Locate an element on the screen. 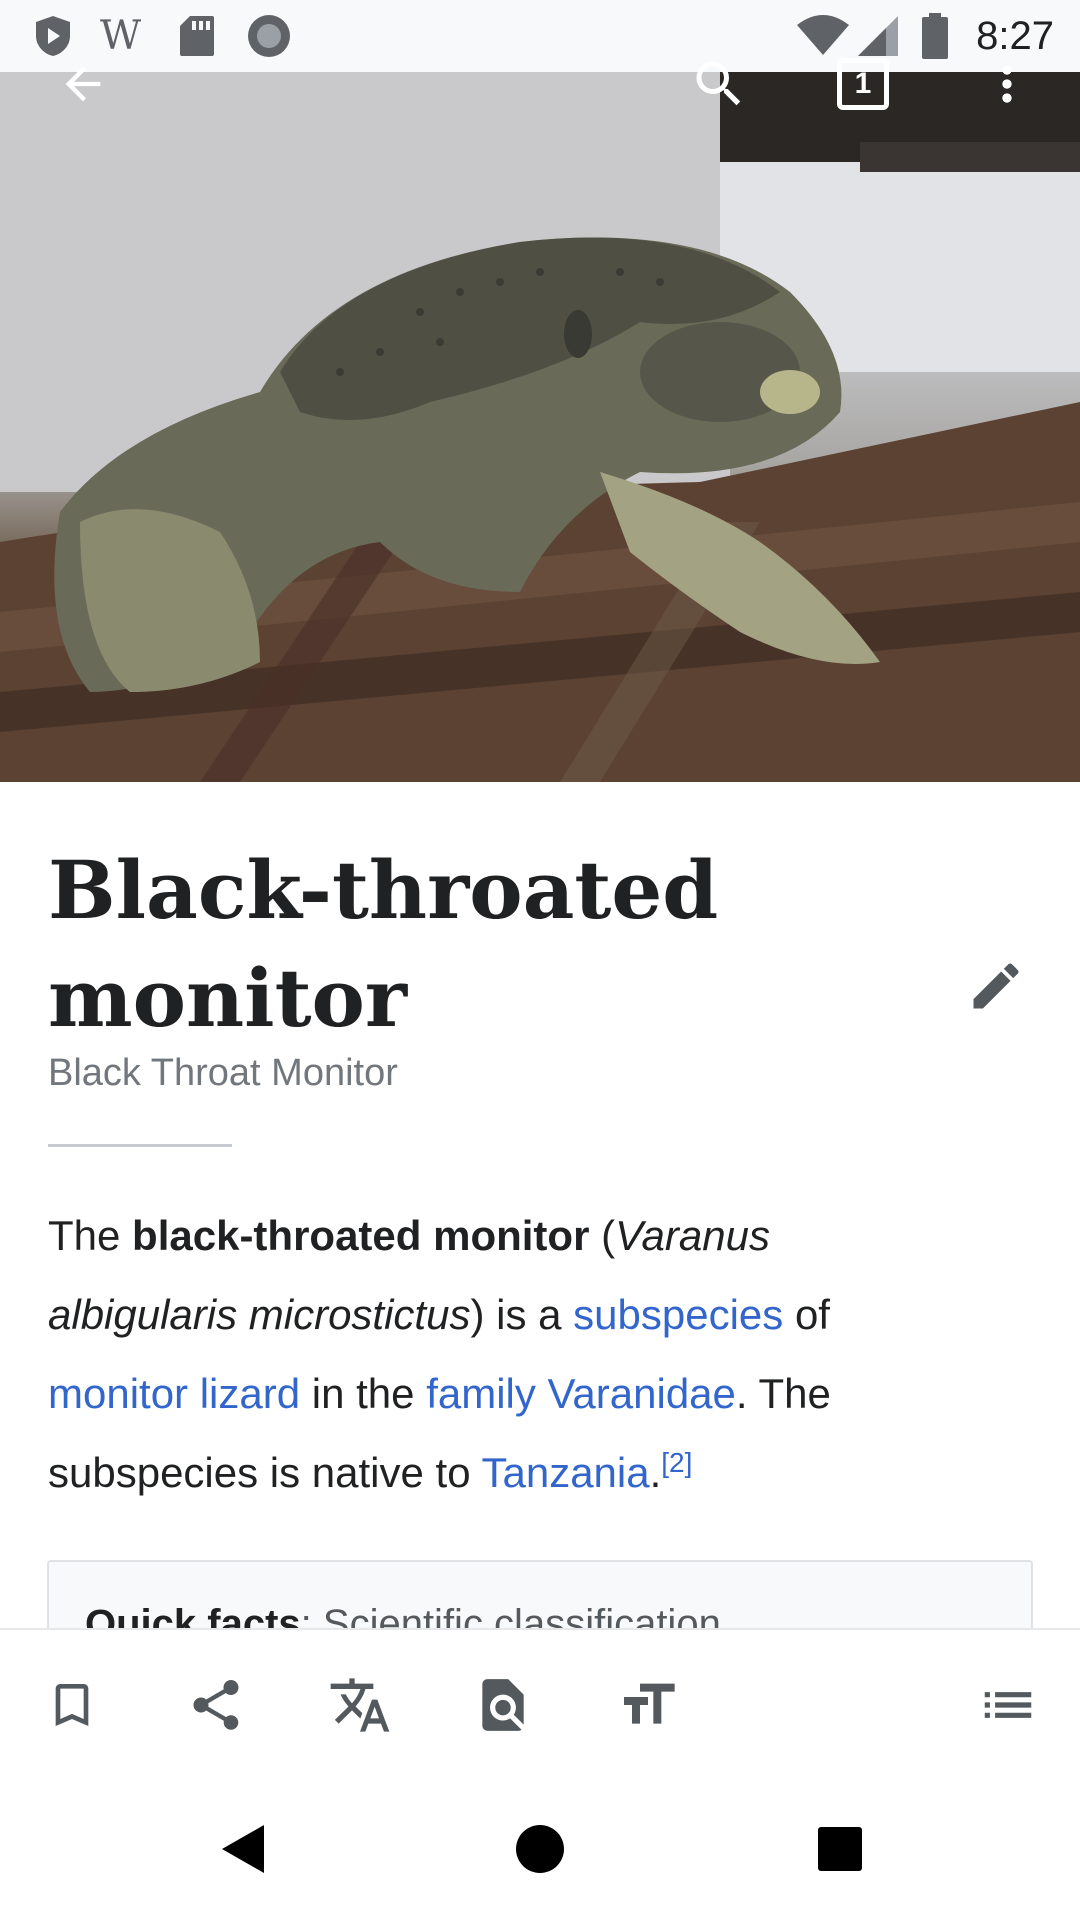  nav-home-icon is located at coordinates (540, 1849).